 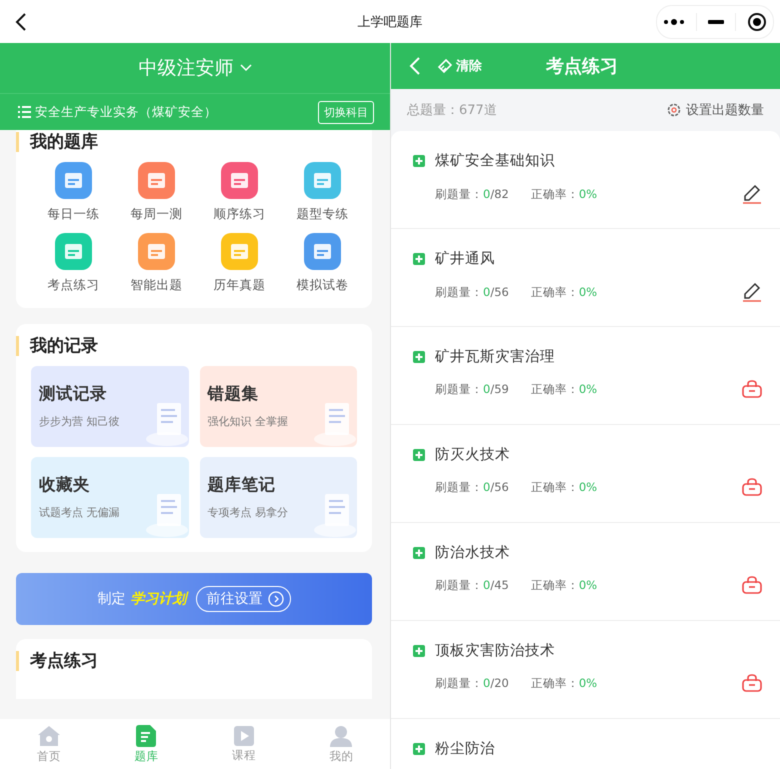 I want to click on document-icon, so click(x=146, y=735).